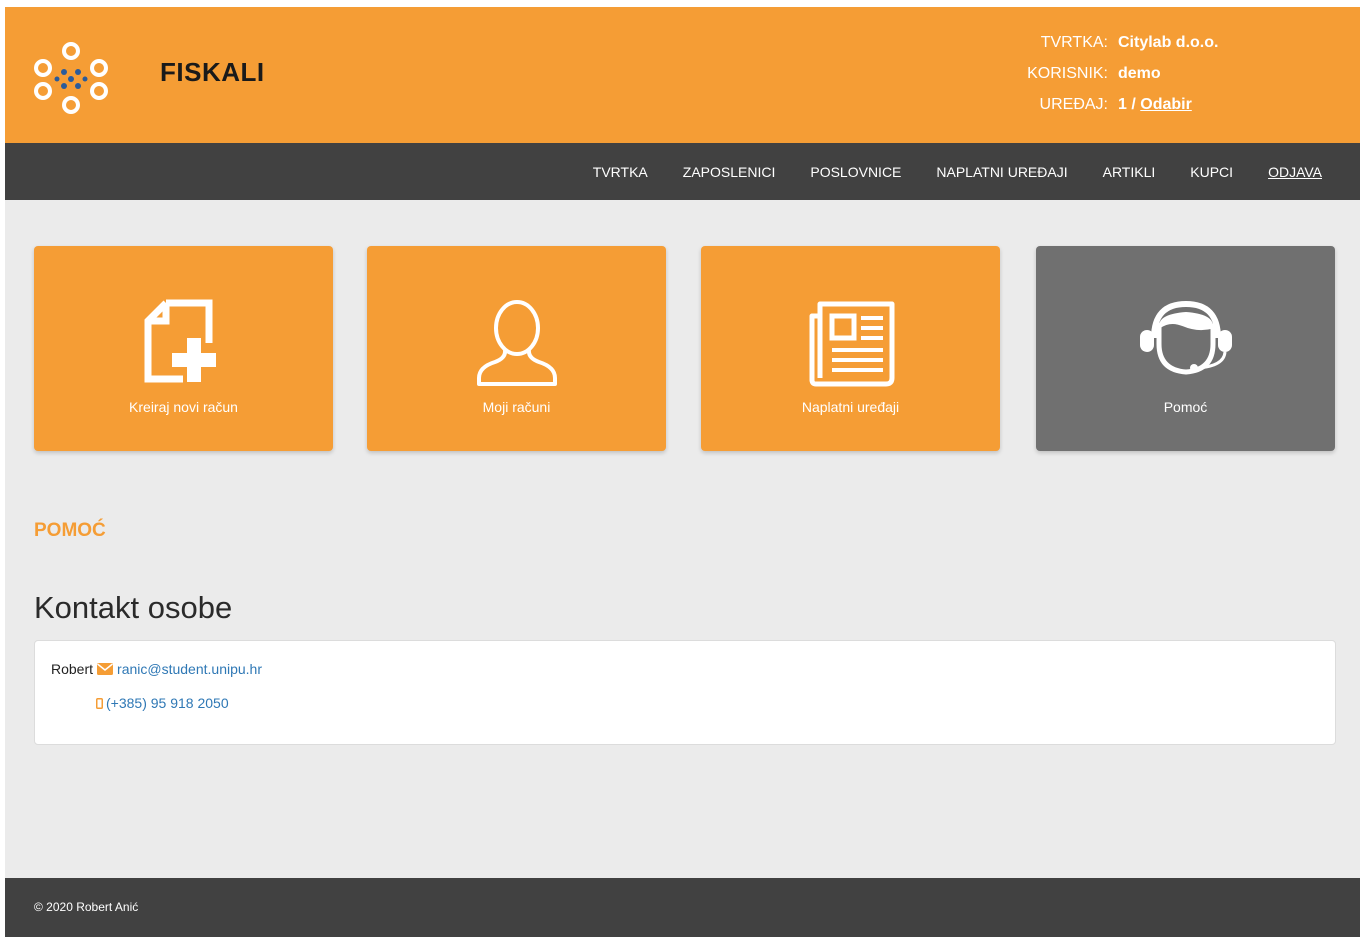  What do you see at coordinates (71, 77) in the screenshot?
I see `logo-icon` at bounding box center [71, 77].